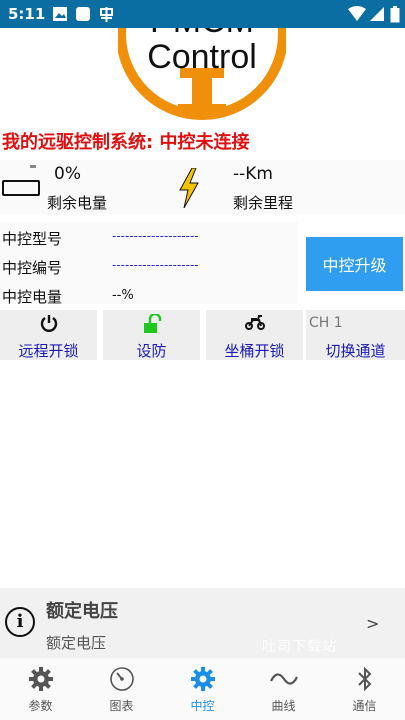  Describe the element at coordinates (254, 335) in the screenshot. I see `seat-unlock-button: 坐桶开锁` at that location.